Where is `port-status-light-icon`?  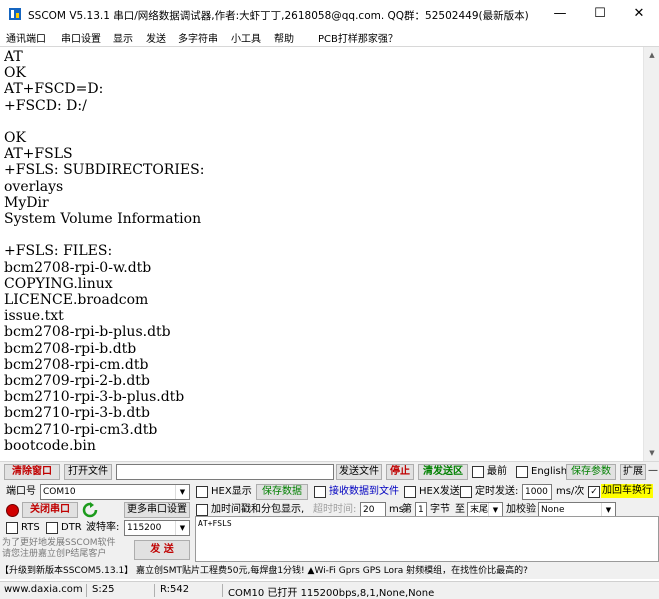
port-status-light-icon is located at coordinates (12, 510).